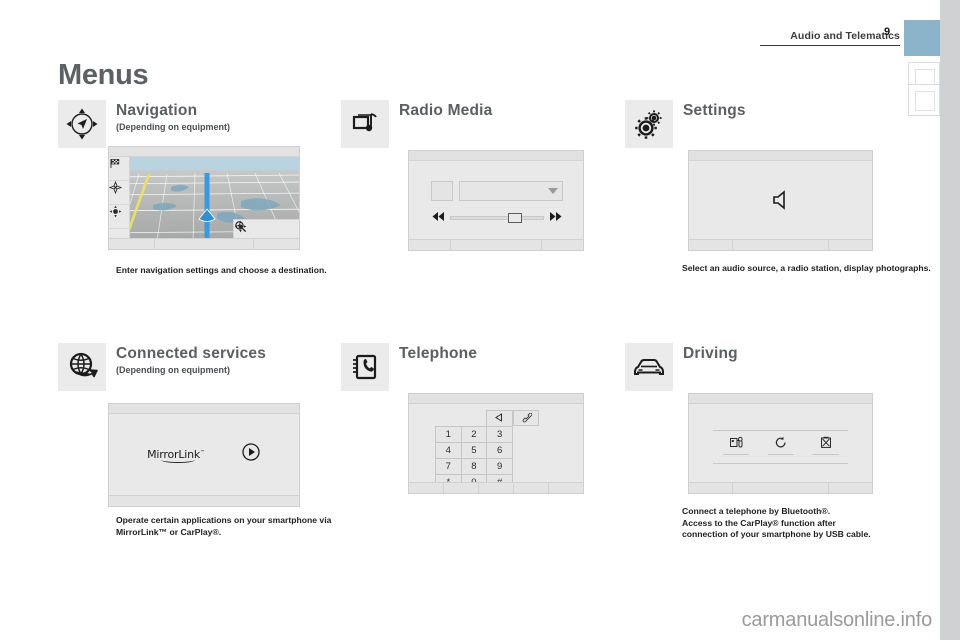  I want to click on previous-track-icon, so click(438, 218).